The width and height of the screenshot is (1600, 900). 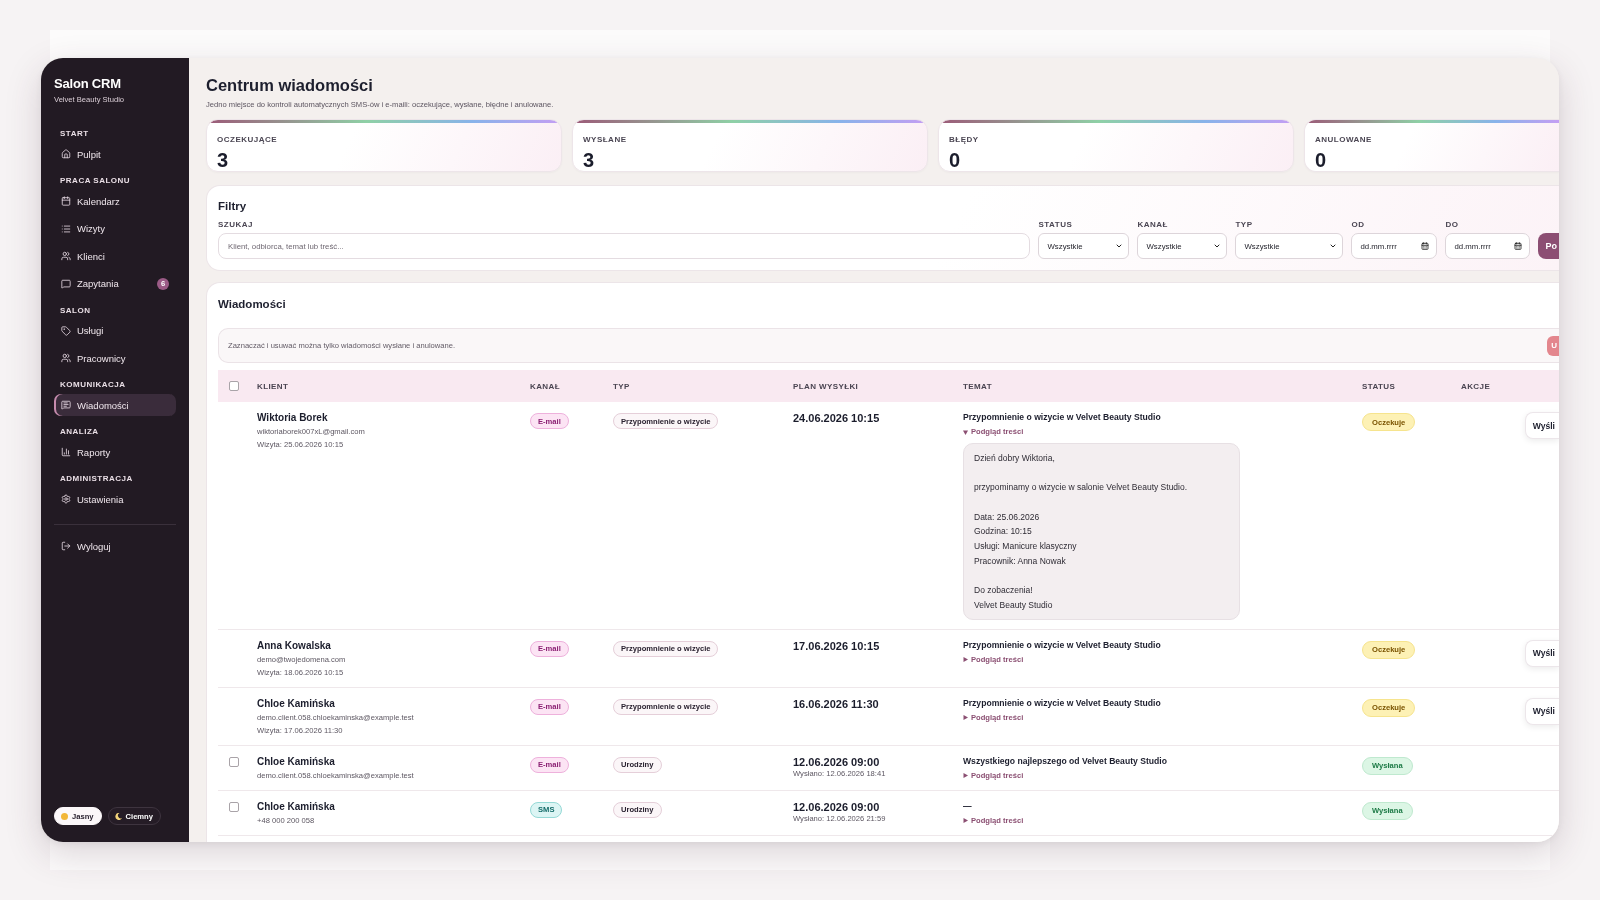 What do you see at coordinates (1014, 598) in the screenshot?
I see `preview-paragraph: Do zobaczenia! Velvet Beauty Studio` at bounding box center [1014, 598].